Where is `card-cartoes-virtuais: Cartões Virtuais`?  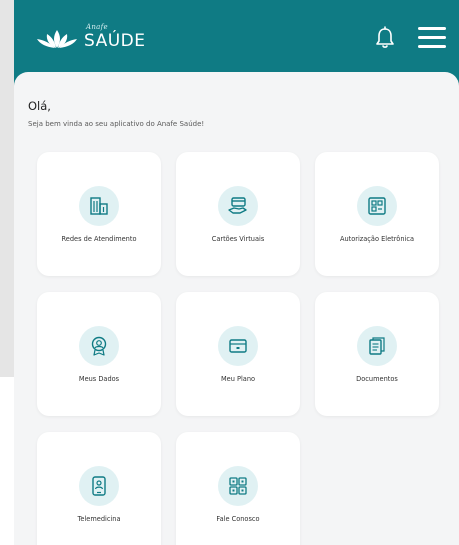 card-cartoes-virtuais: Cartões Virtuais is located at coordinates (238, 214).